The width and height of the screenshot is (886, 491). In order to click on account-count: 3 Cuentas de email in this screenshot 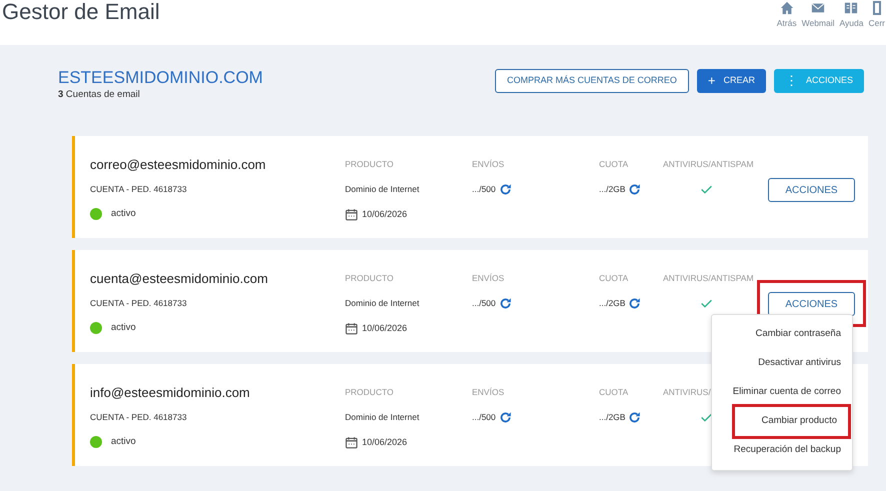, I will do `click(99, 95)`.